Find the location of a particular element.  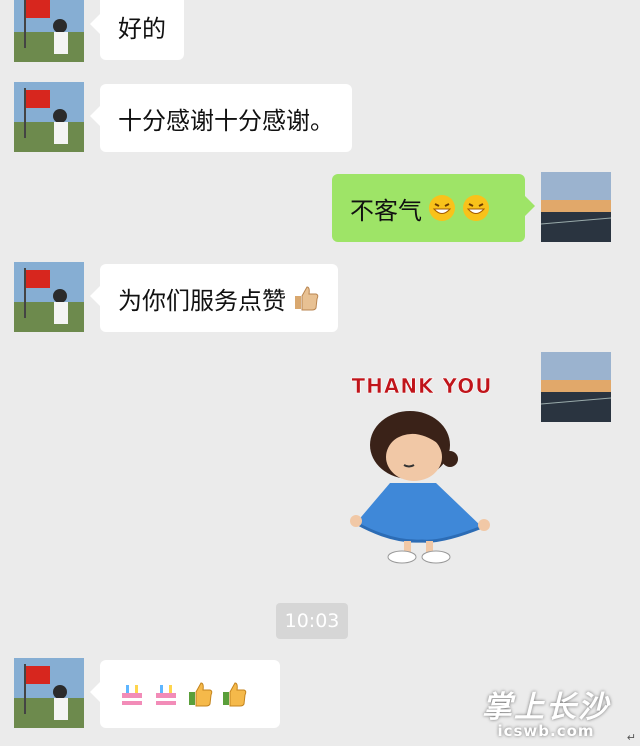

message-bubble: 不客气 is located at coordinates (433, 208).